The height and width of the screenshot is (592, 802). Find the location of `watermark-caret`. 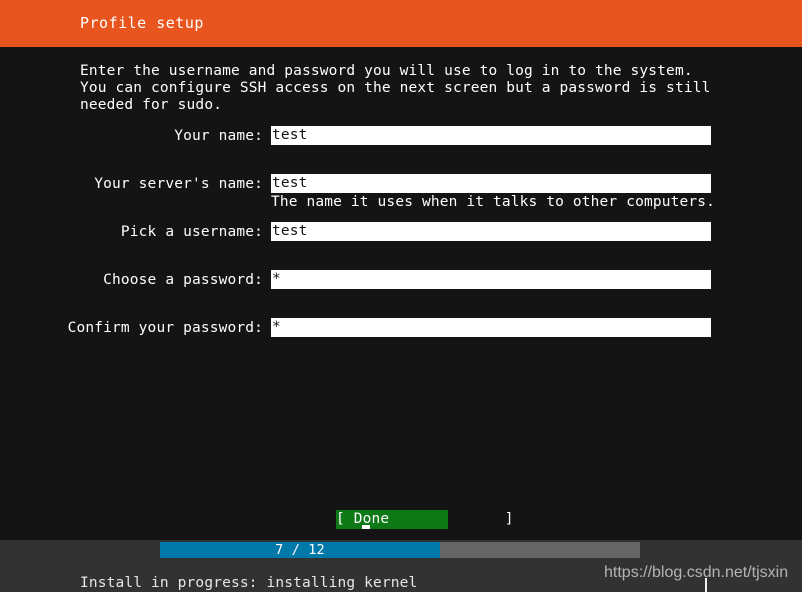

watermark-caret is located at coordinates (706, 585).